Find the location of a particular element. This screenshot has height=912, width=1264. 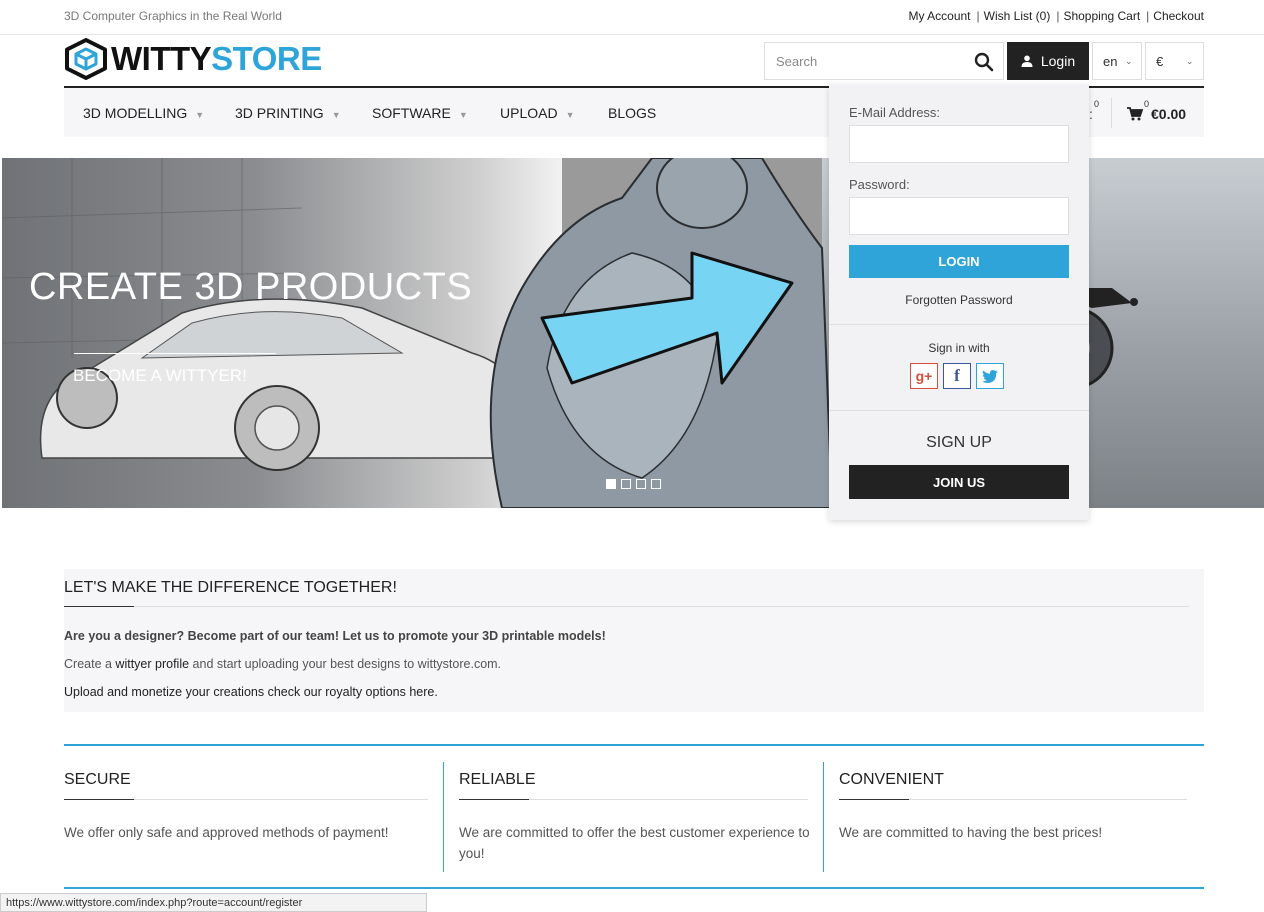

wish-list-link: Wish List (0) is located at coordinates (1017, 16).